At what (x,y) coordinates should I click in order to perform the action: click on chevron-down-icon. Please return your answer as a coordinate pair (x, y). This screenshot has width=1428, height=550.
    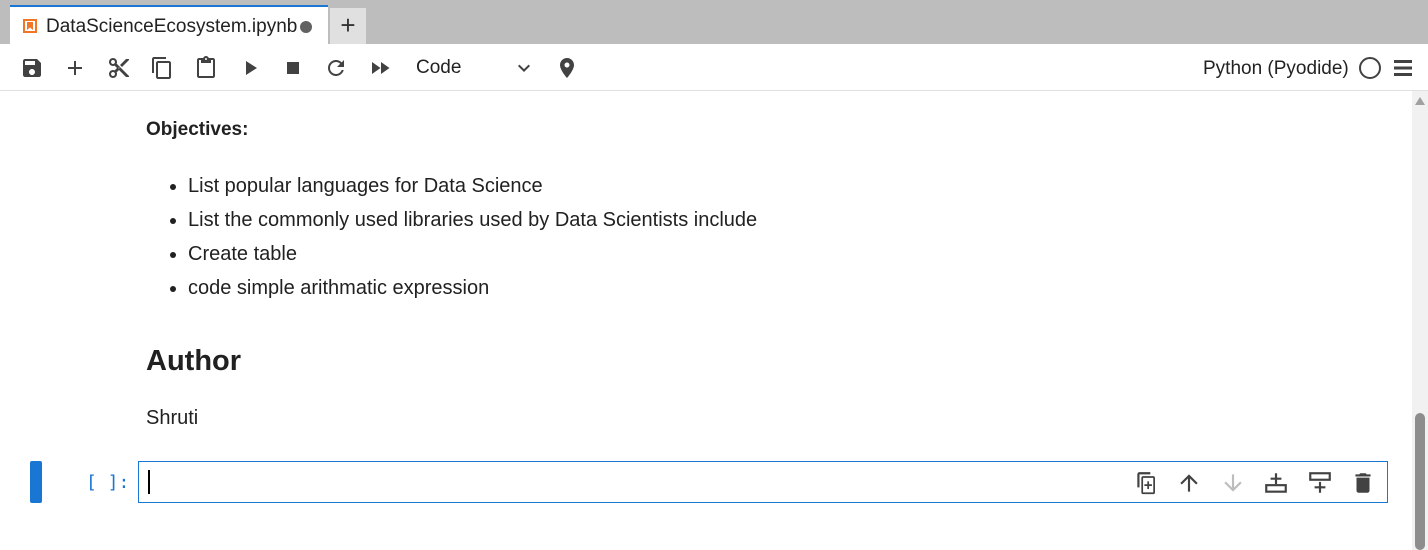
    Looking at the image, I should click on (524, 68).